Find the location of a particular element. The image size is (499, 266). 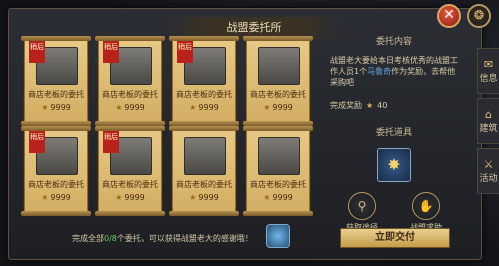

footer-progress: 0/8 is located at coordinates (110, 238).